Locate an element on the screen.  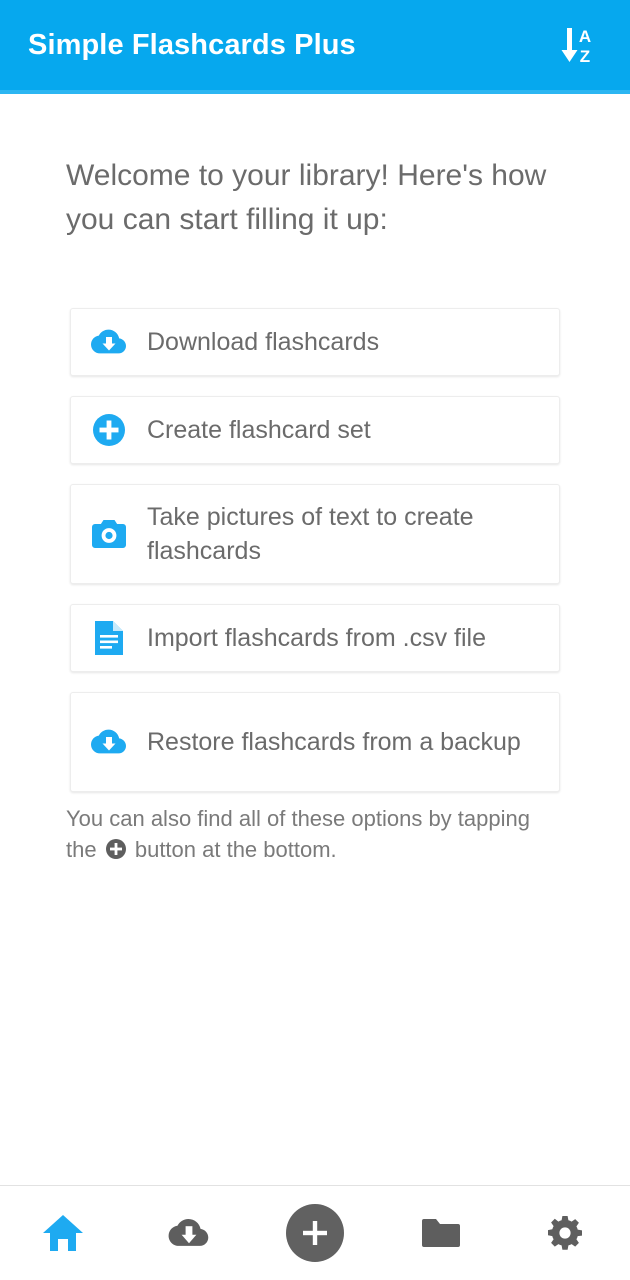
footnote-text-after: button at the bottom. is located at coordinates (235, 849).